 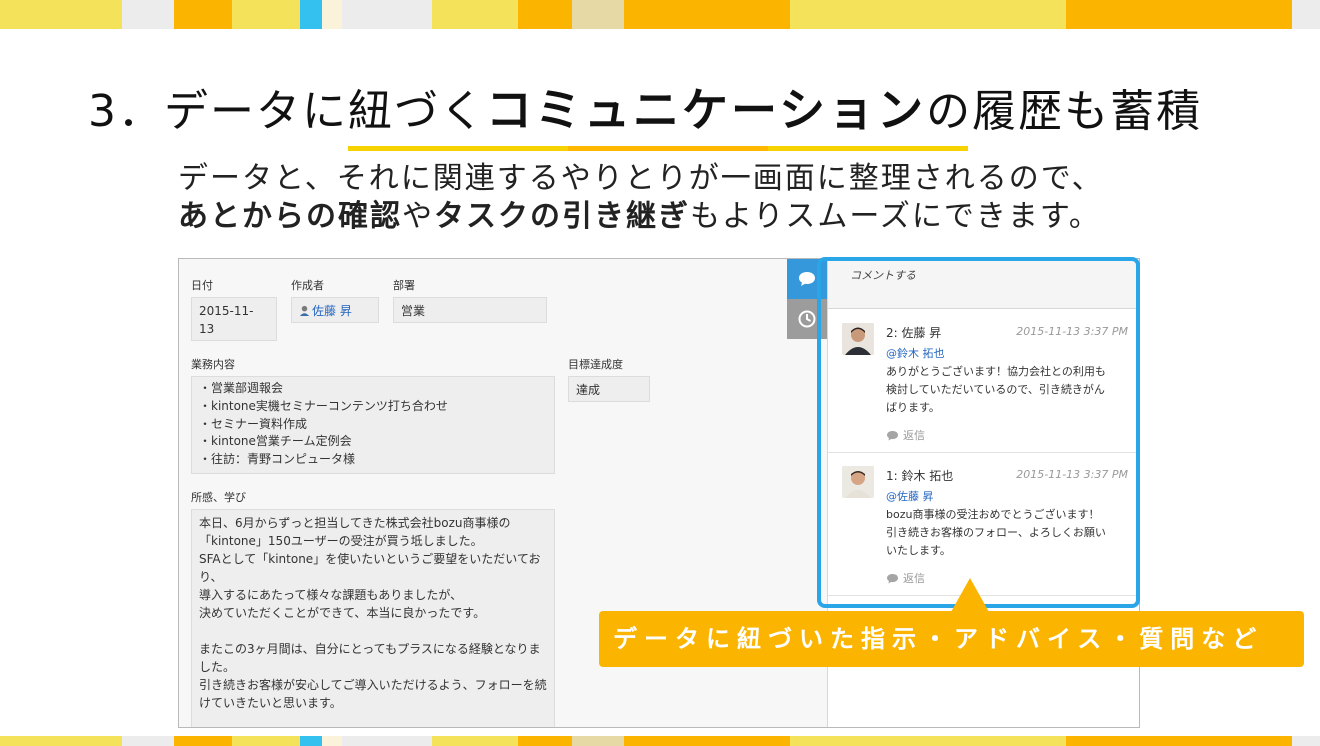 What do you see at coordinates (658, 148) in the screenshot?
I see `title-underline` at bounding box center [658, 148].